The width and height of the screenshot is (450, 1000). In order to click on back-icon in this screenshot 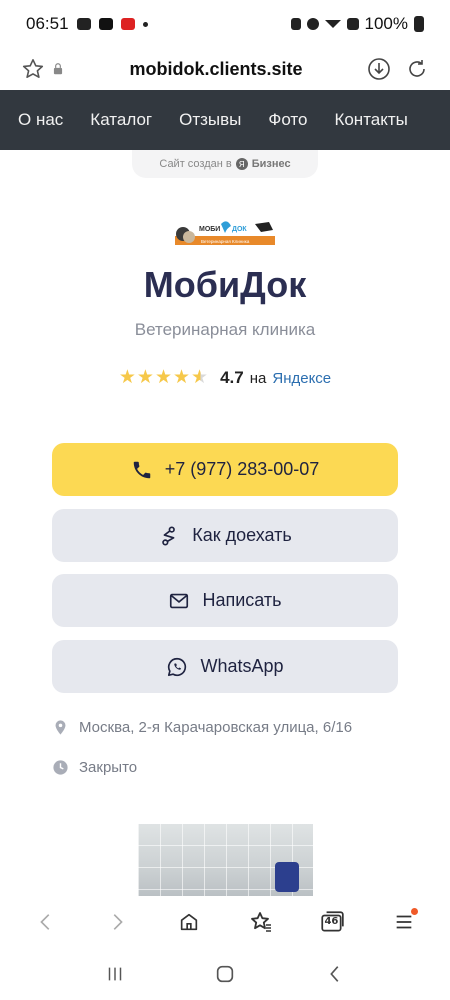, I will do `click(45, 922)`.